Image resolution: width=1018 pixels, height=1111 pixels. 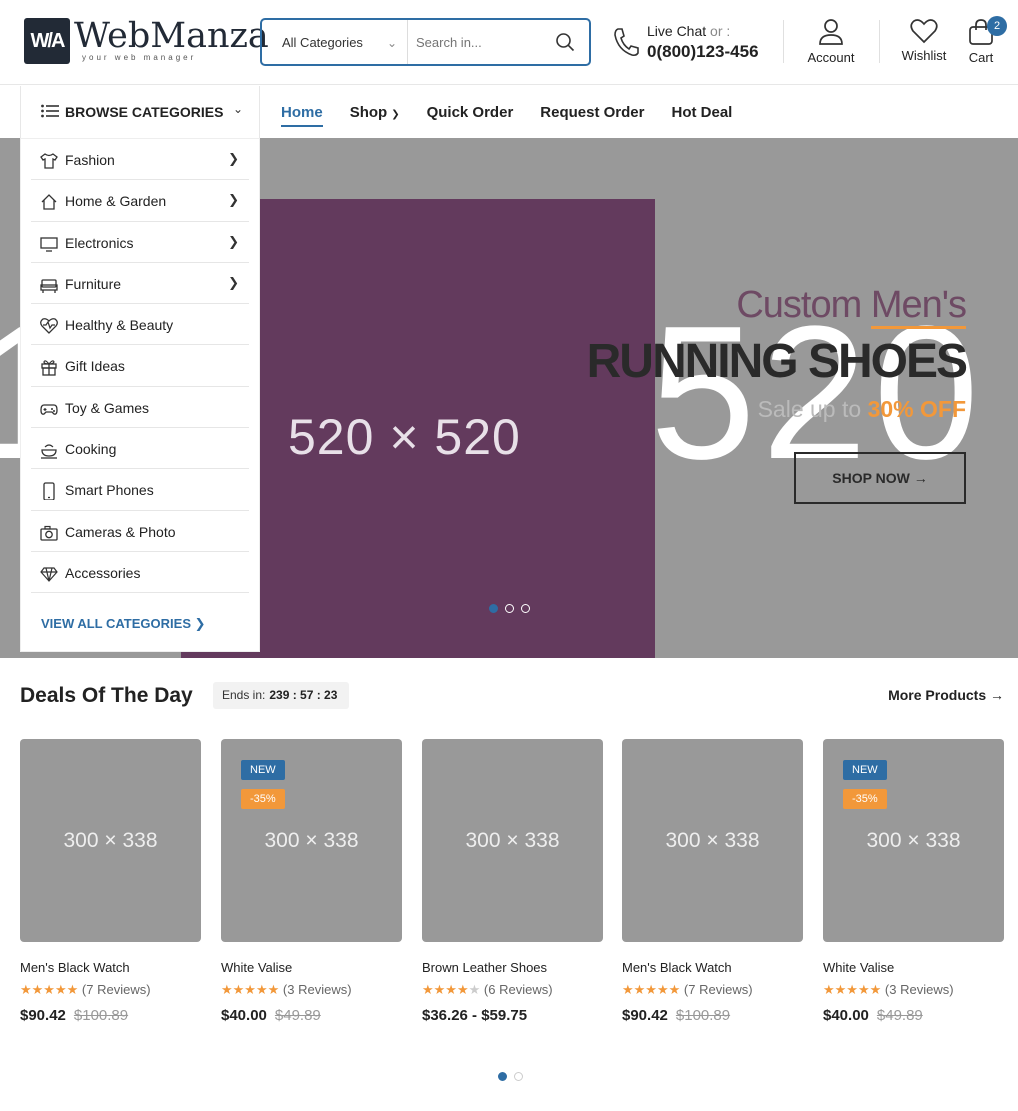 What do you see at coordinates (720, 31) in the screenshot?
I see `live-chat-or: or :` at bounding box center [720, 31].